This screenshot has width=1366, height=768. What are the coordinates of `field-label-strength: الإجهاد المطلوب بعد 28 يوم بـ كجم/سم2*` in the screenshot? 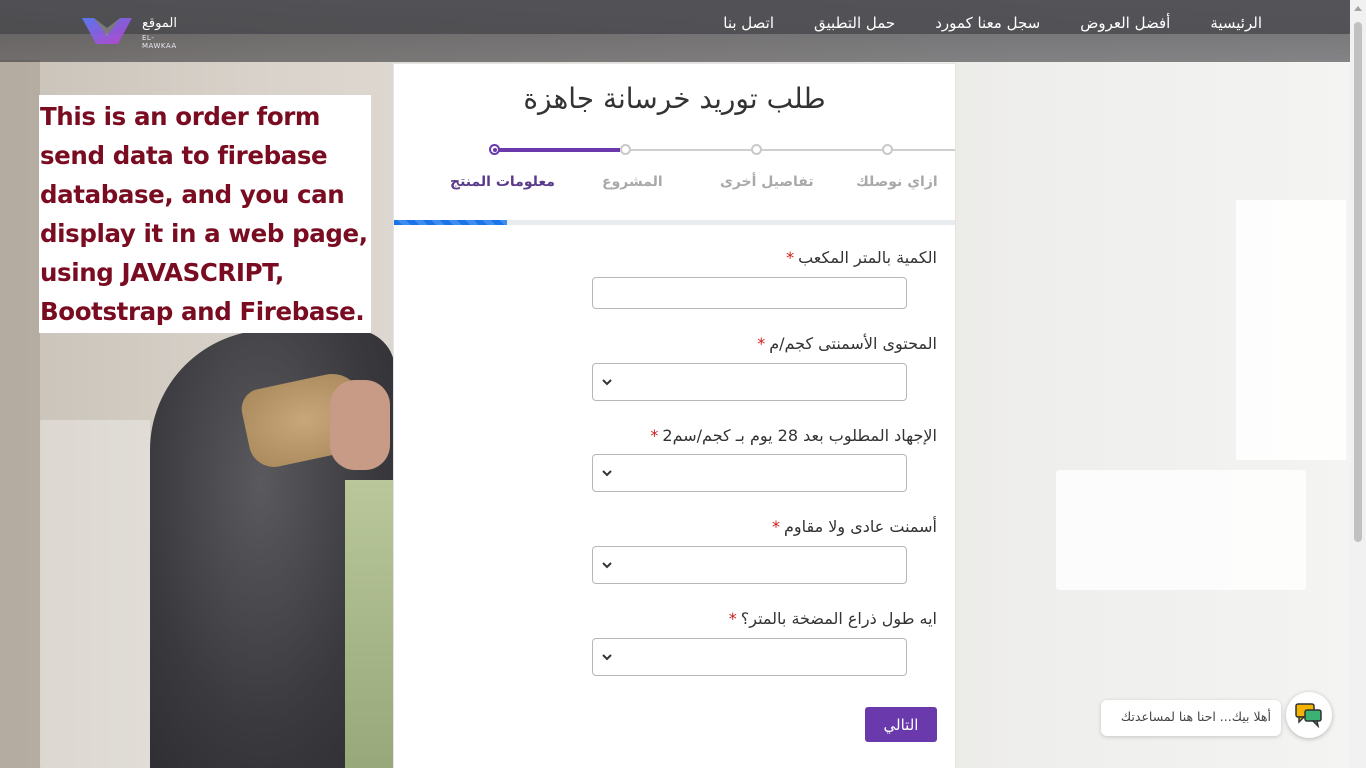 It's located at (793, 435).